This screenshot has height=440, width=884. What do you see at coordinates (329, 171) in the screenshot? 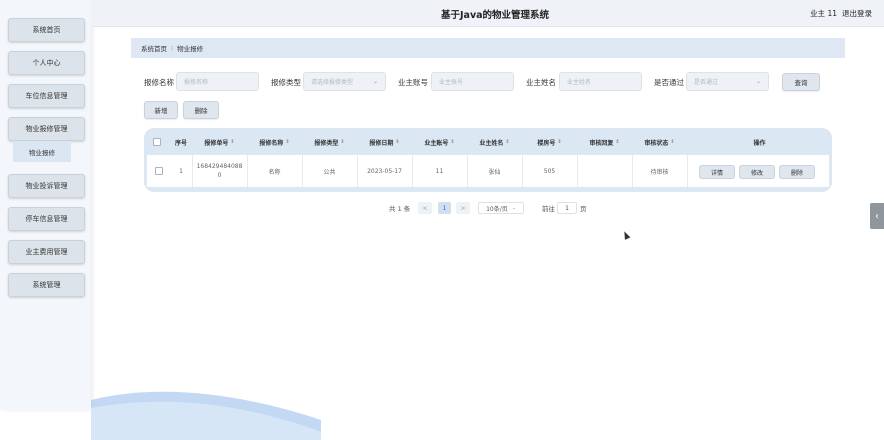
I see `cell-type: 公共` at bounding box center [329, 171].